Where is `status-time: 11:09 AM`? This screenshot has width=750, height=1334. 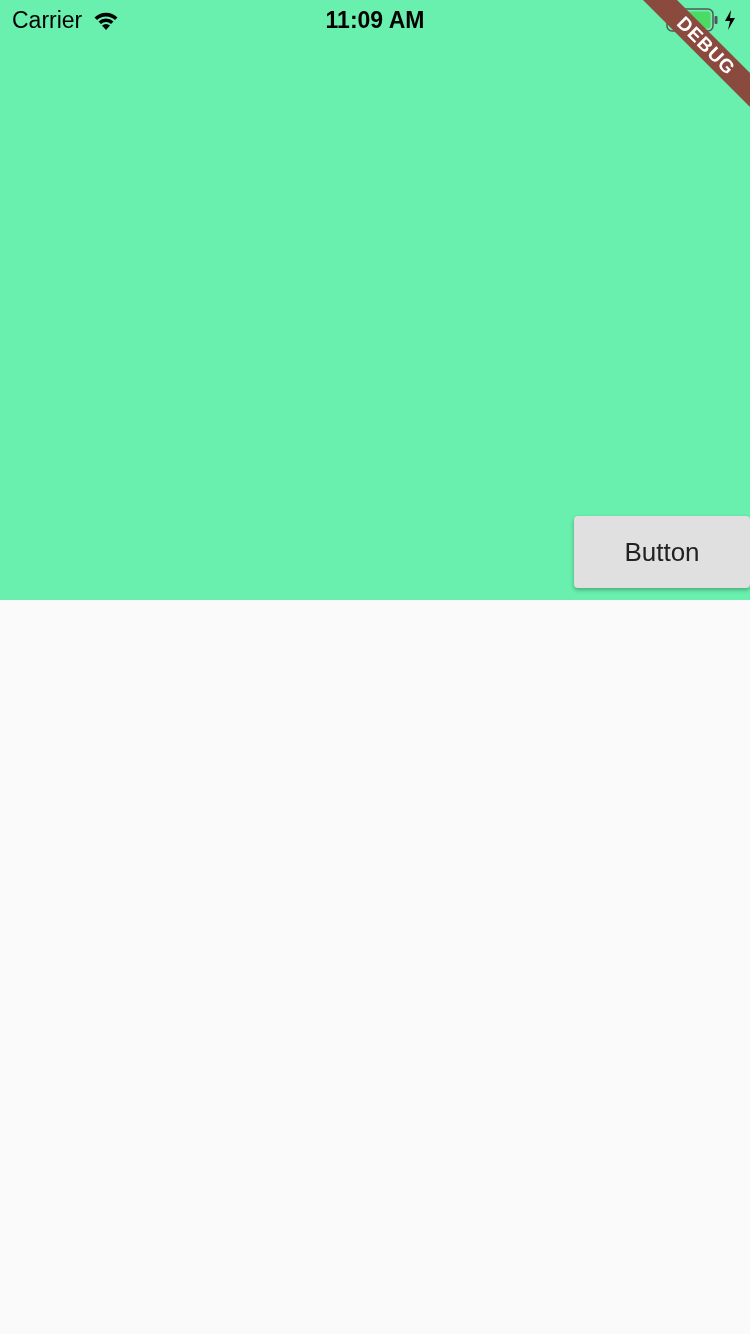
status-time: 11:09 AM is located at coordinates (375, 20).